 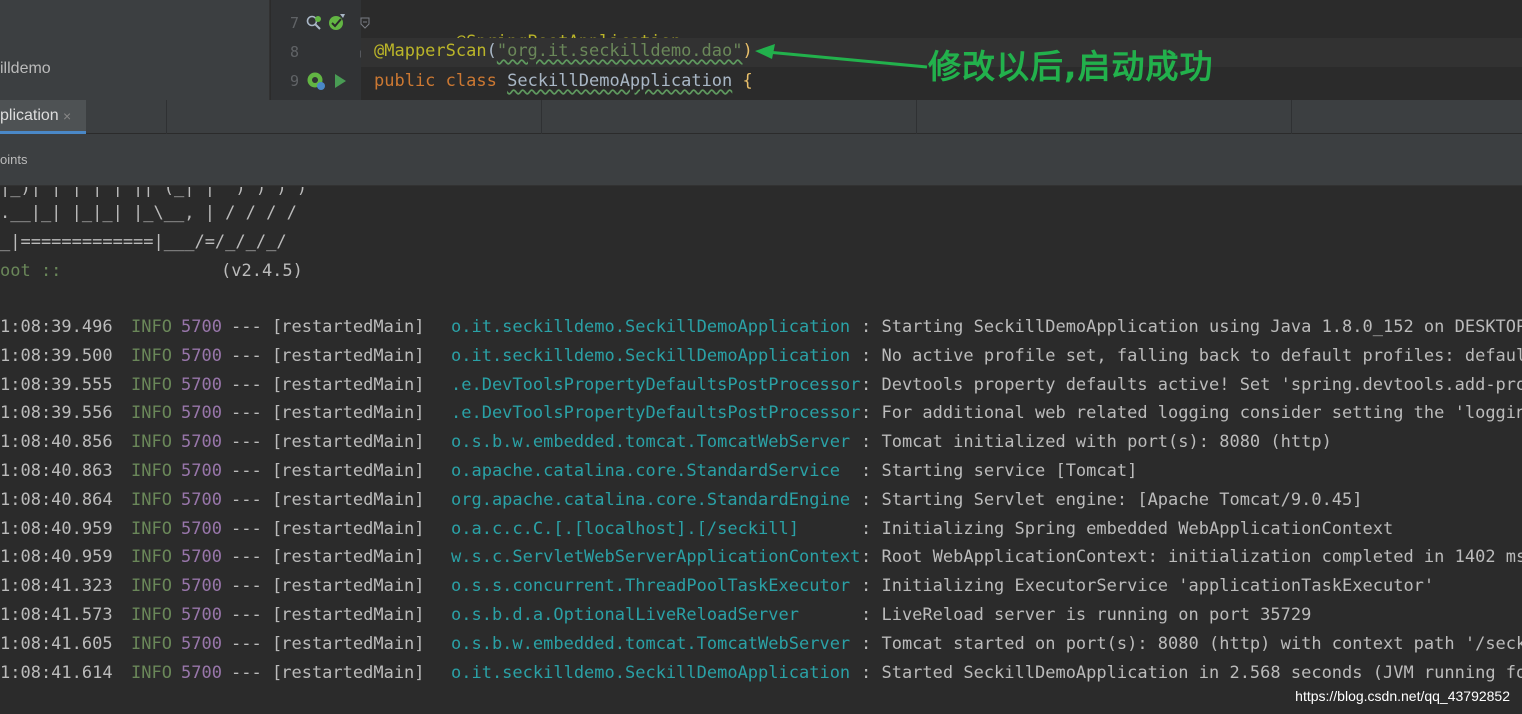 I want to click on paren-open: (, so click(x=491, y=51).